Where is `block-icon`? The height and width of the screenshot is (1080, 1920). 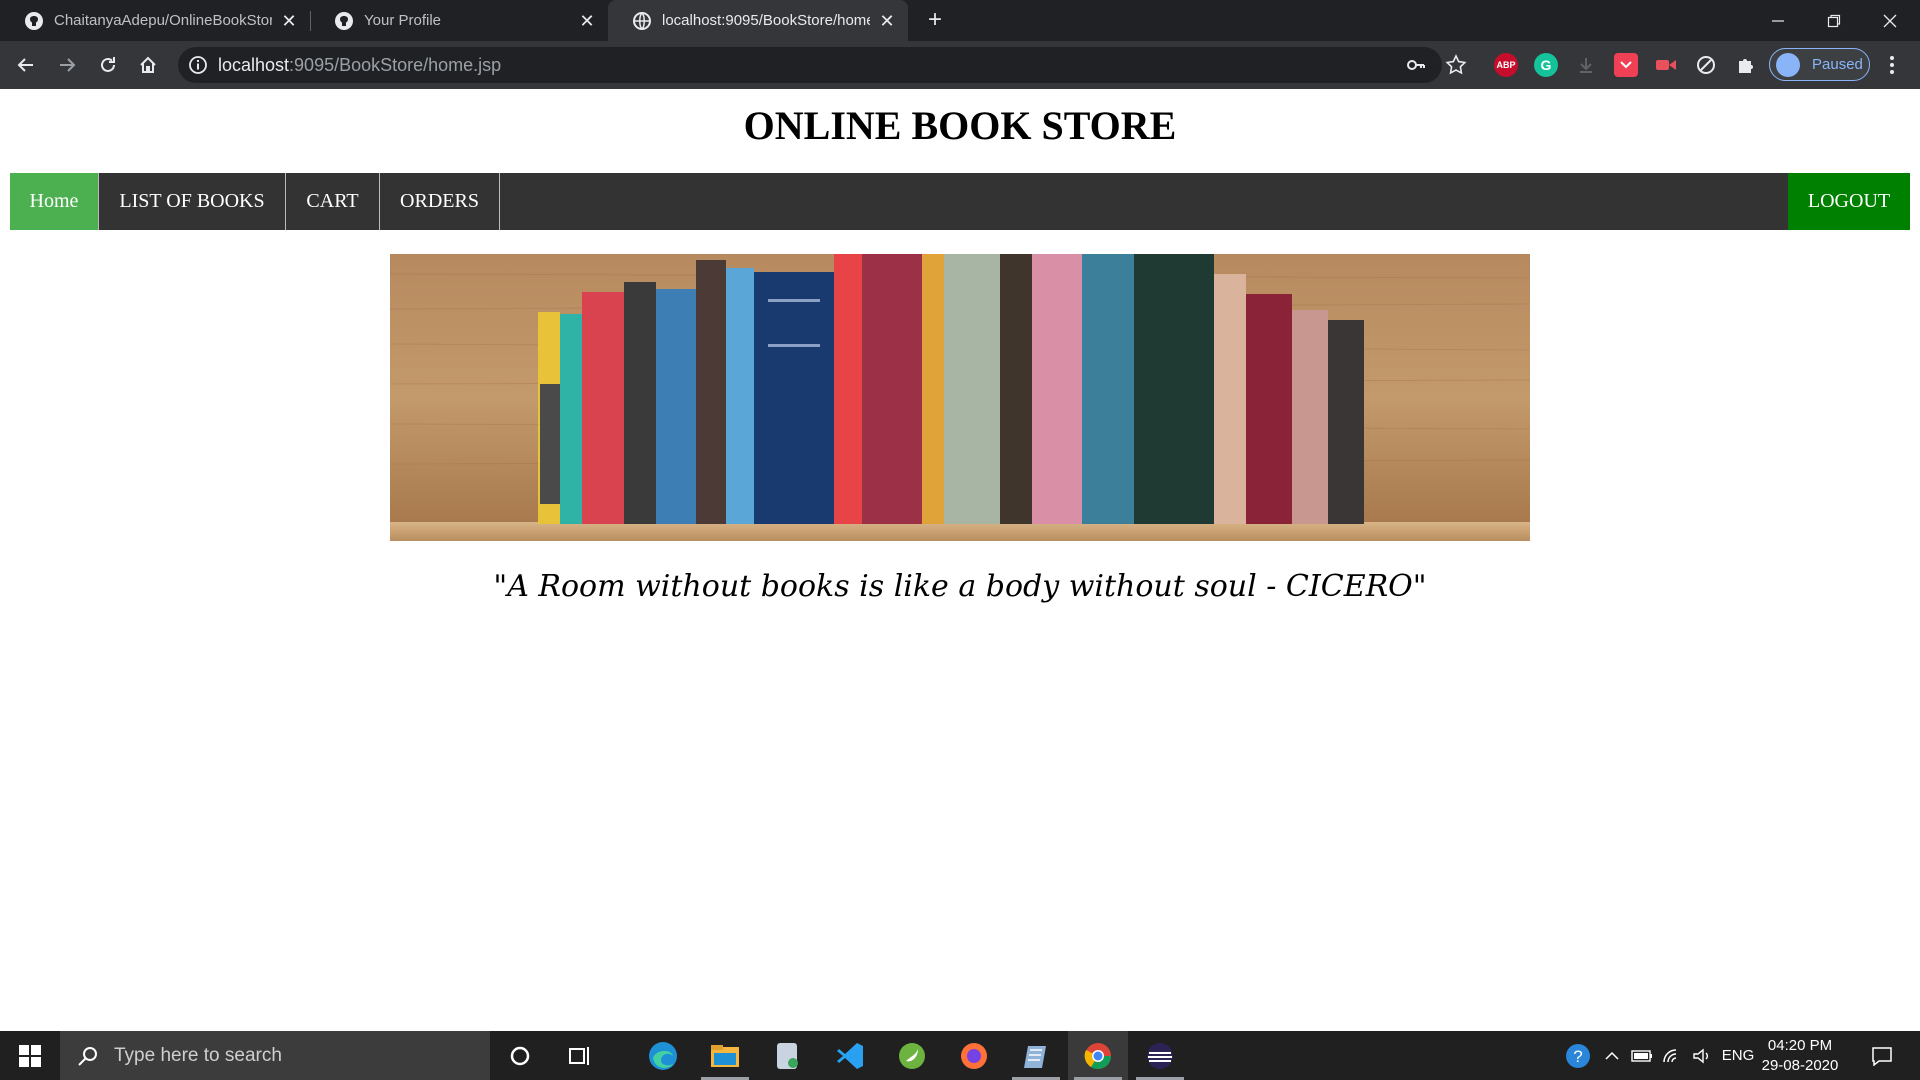
block-icon is located at coordinates (1706, 65).